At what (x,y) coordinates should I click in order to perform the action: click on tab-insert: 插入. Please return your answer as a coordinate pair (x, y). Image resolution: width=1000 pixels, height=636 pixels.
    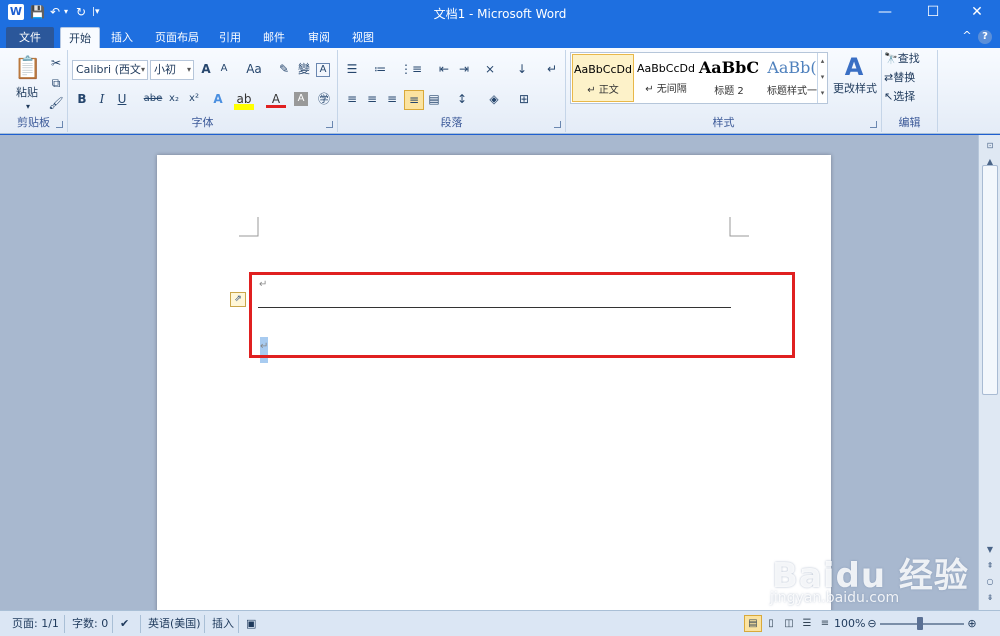
    Looking at the image, I should click on (122, 37).